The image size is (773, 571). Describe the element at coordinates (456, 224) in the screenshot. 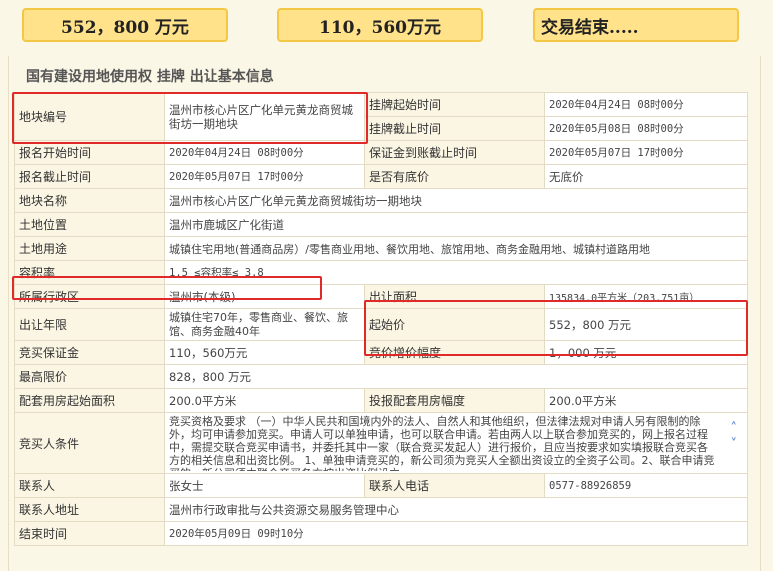

I see `location-value: 温州市鹿城区广化街道` at that location.